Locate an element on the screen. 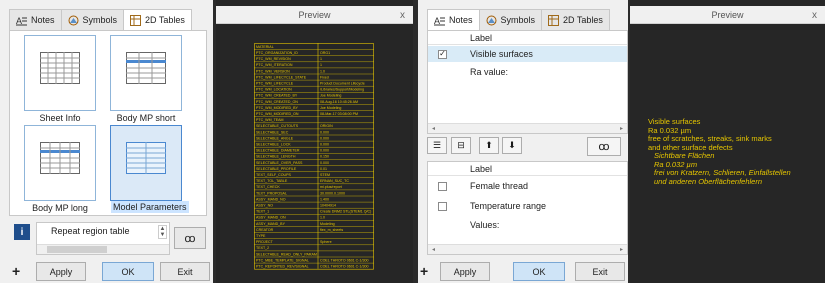  table-cell: STEM is located at coordinates (325, 175).